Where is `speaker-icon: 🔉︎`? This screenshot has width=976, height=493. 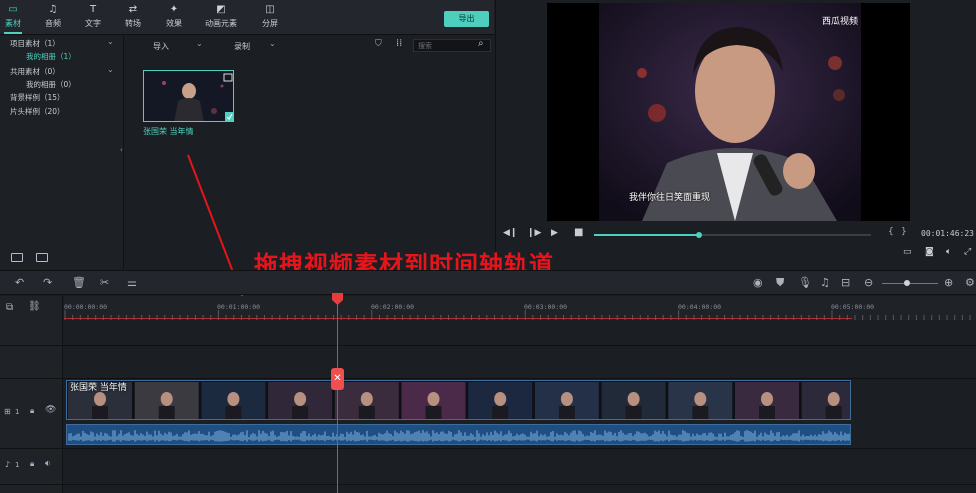
speaker-icon: 🔉︎ is located at coordinates (48, 464).